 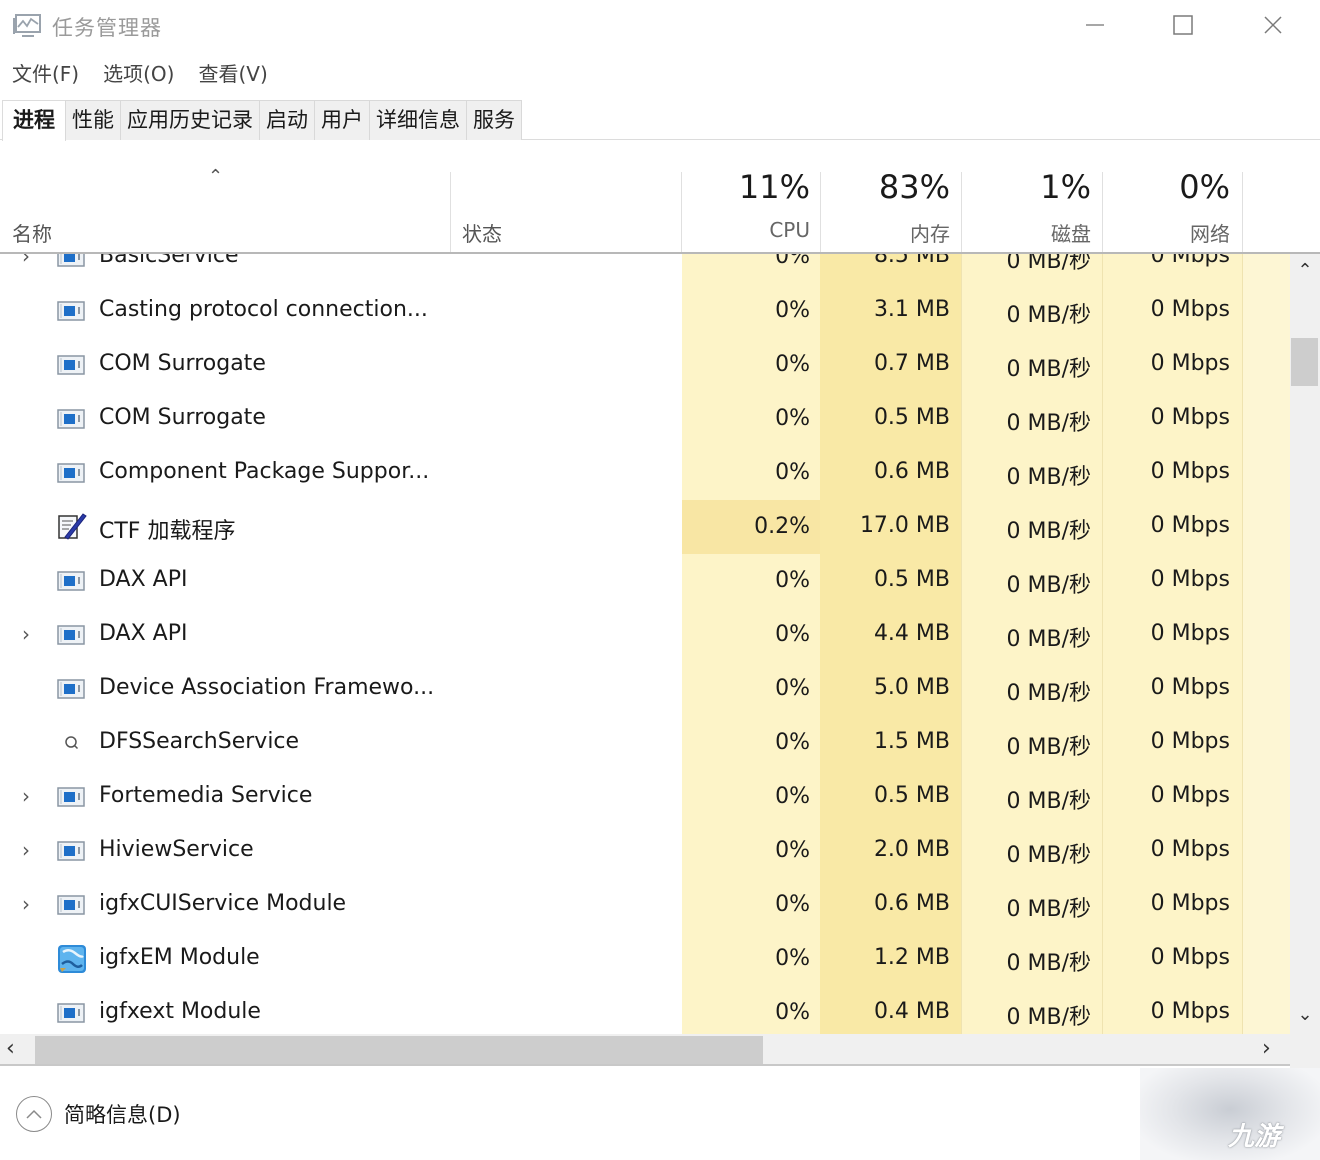 I want to click on process-row: › DAX API 0% 0.5 MB 0 MB/秒 0 Mbps, so click(x=645, y=581).